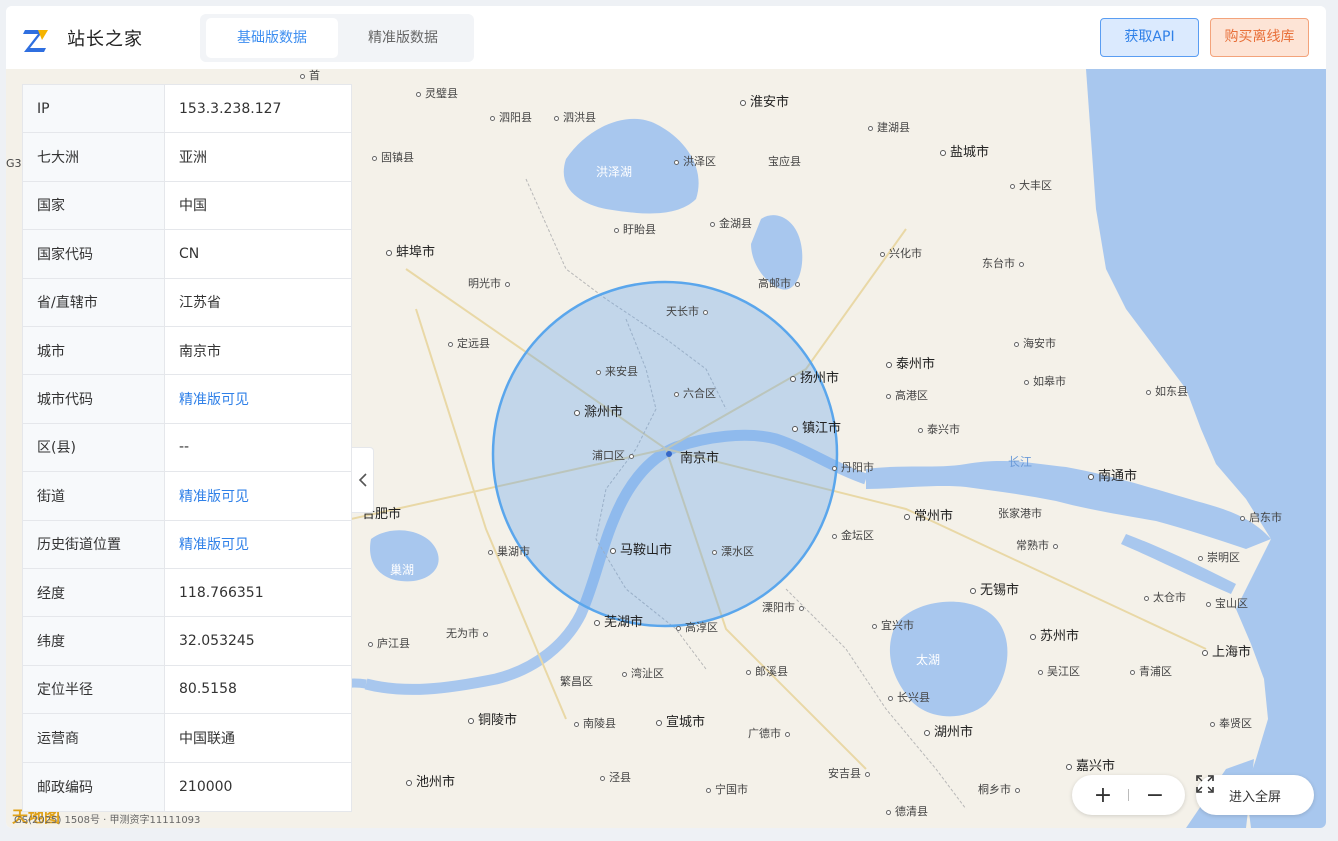 The width and height of the screenshot is (1338, 841). What do you see at coordinates (1155, 795) in the screenshot?
I see `zoom-out-button: −` at bounding box center [1155, 795].